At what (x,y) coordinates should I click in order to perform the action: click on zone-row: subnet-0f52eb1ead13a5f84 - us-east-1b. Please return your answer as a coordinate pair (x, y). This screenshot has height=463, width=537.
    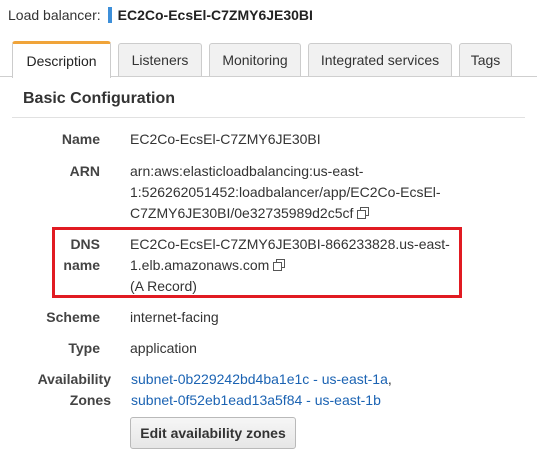
    Looking at the image, I should click on (261, 400).